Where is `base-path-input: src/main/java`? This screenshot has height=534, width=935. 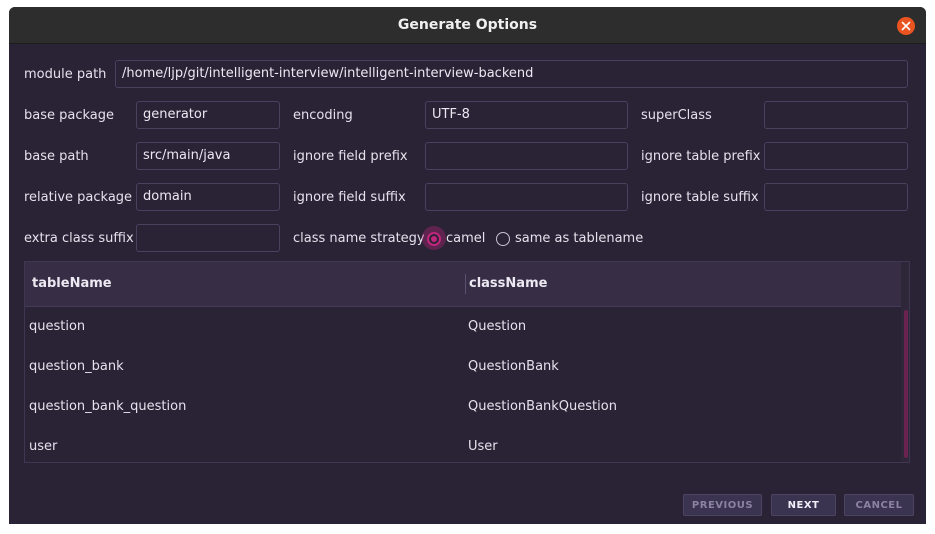 base-path-input: src/main/java is located at coordinates (208, 156).